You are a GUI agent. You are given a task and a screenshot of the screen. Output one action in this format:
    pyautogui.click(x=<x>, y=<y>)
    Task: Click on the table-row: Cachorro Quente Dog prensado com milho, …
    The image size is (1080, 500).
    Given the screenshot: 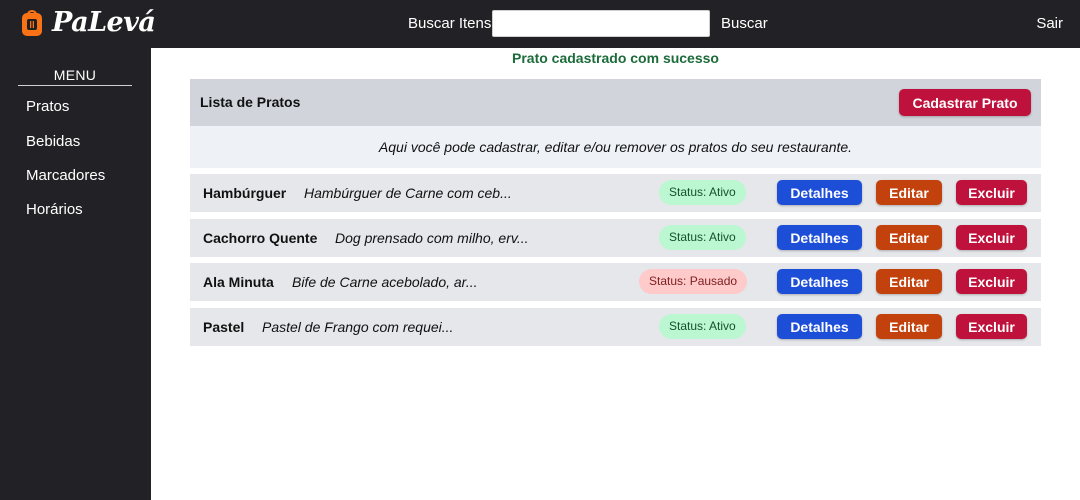 What is the action you would take?
    pyautogui.click(x=615, y=238)
    